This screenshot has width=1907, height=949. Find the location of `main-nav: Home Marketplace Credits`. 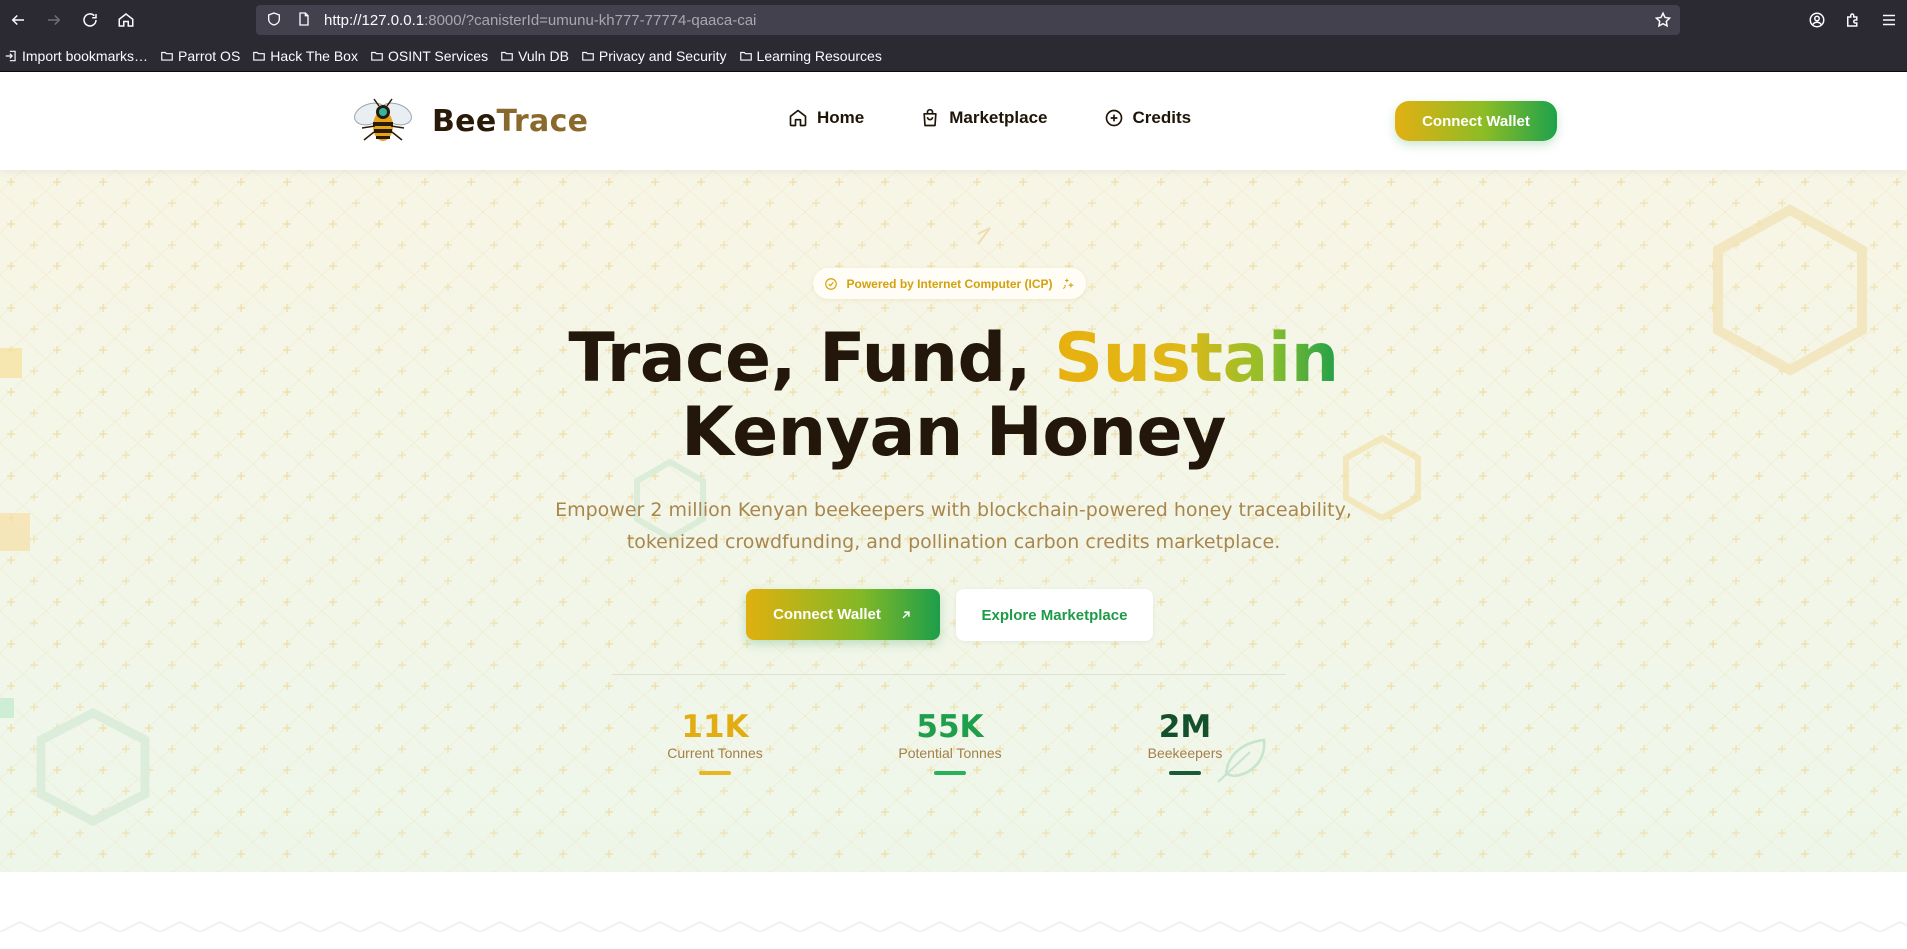

main-nav: Home Marketplace Credits is located at coordinates (1017, 118).